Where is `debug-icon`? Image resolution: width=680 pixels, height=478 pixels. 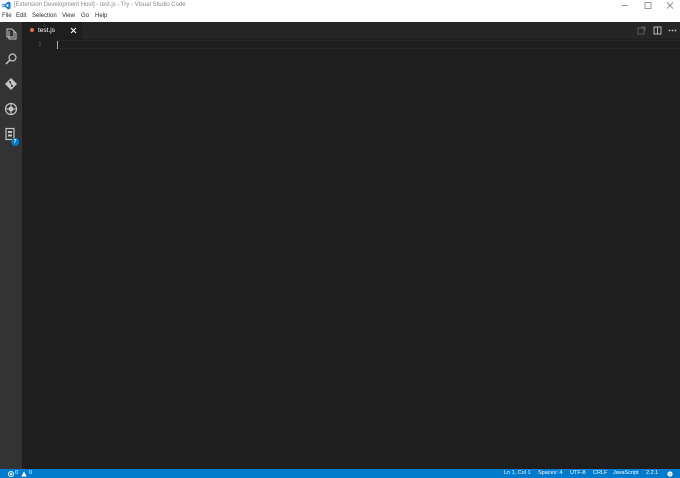
debug-icon is located at coordinates (11, 109).